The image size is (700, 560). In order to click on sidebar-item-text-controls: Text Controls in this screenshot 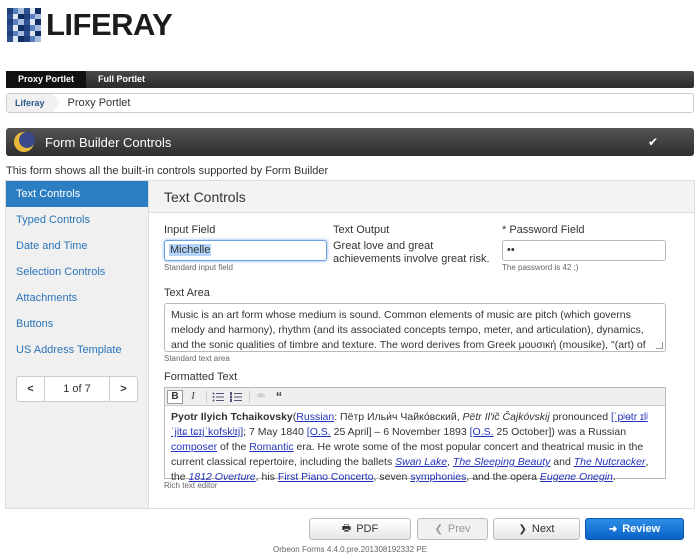, I will do `click(77, 194)`.